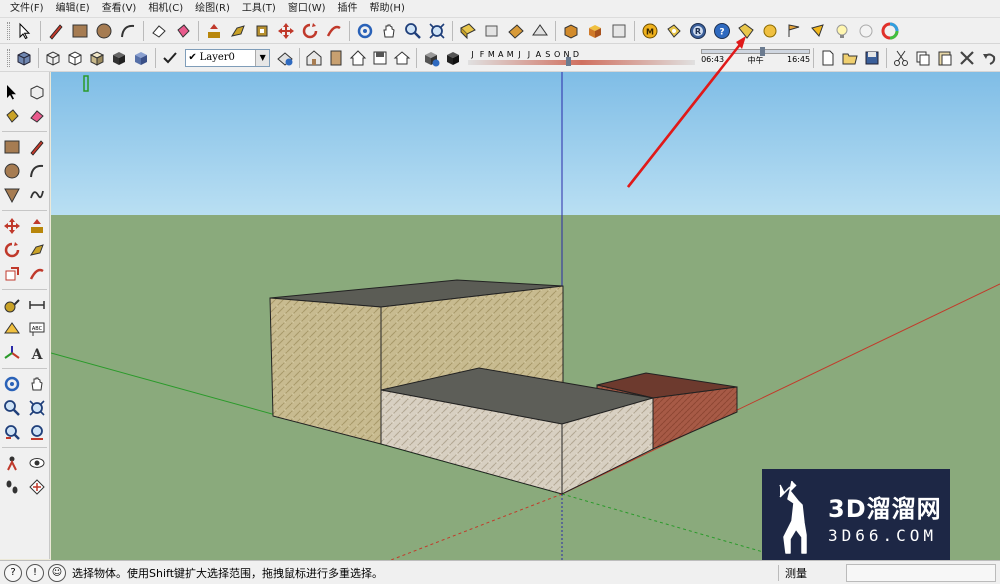 The height and width of the screenshot is (584, 1000). I want to click on pan-icon, so click(389, 31).